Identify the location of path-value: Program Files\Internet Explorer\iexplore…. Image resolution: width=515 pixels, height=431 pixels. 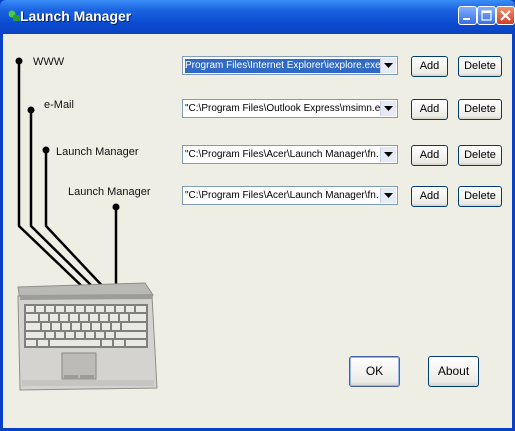
(282, 66).